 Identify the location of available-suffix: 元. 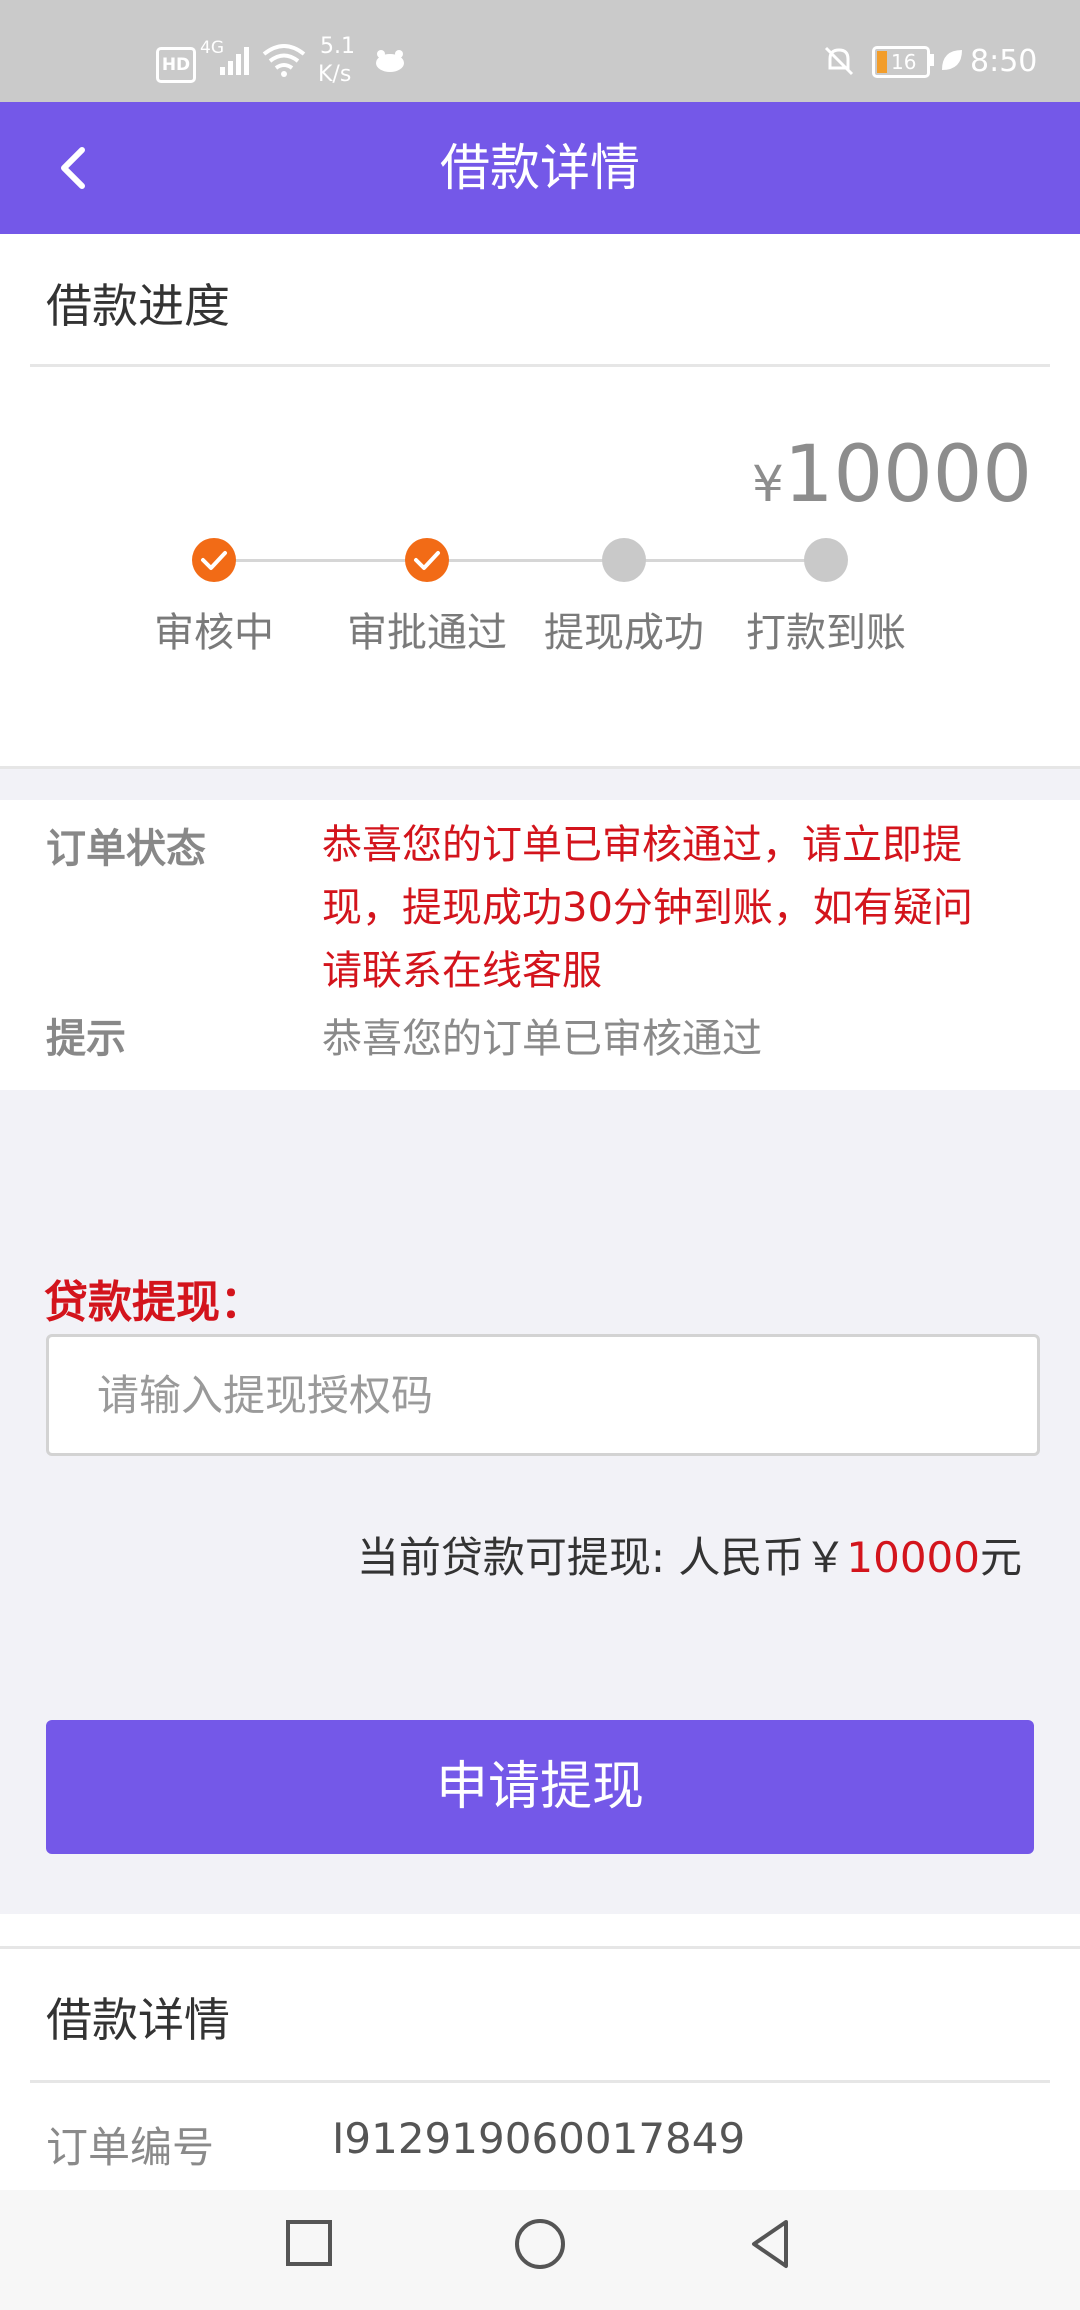
(1000, 1557).